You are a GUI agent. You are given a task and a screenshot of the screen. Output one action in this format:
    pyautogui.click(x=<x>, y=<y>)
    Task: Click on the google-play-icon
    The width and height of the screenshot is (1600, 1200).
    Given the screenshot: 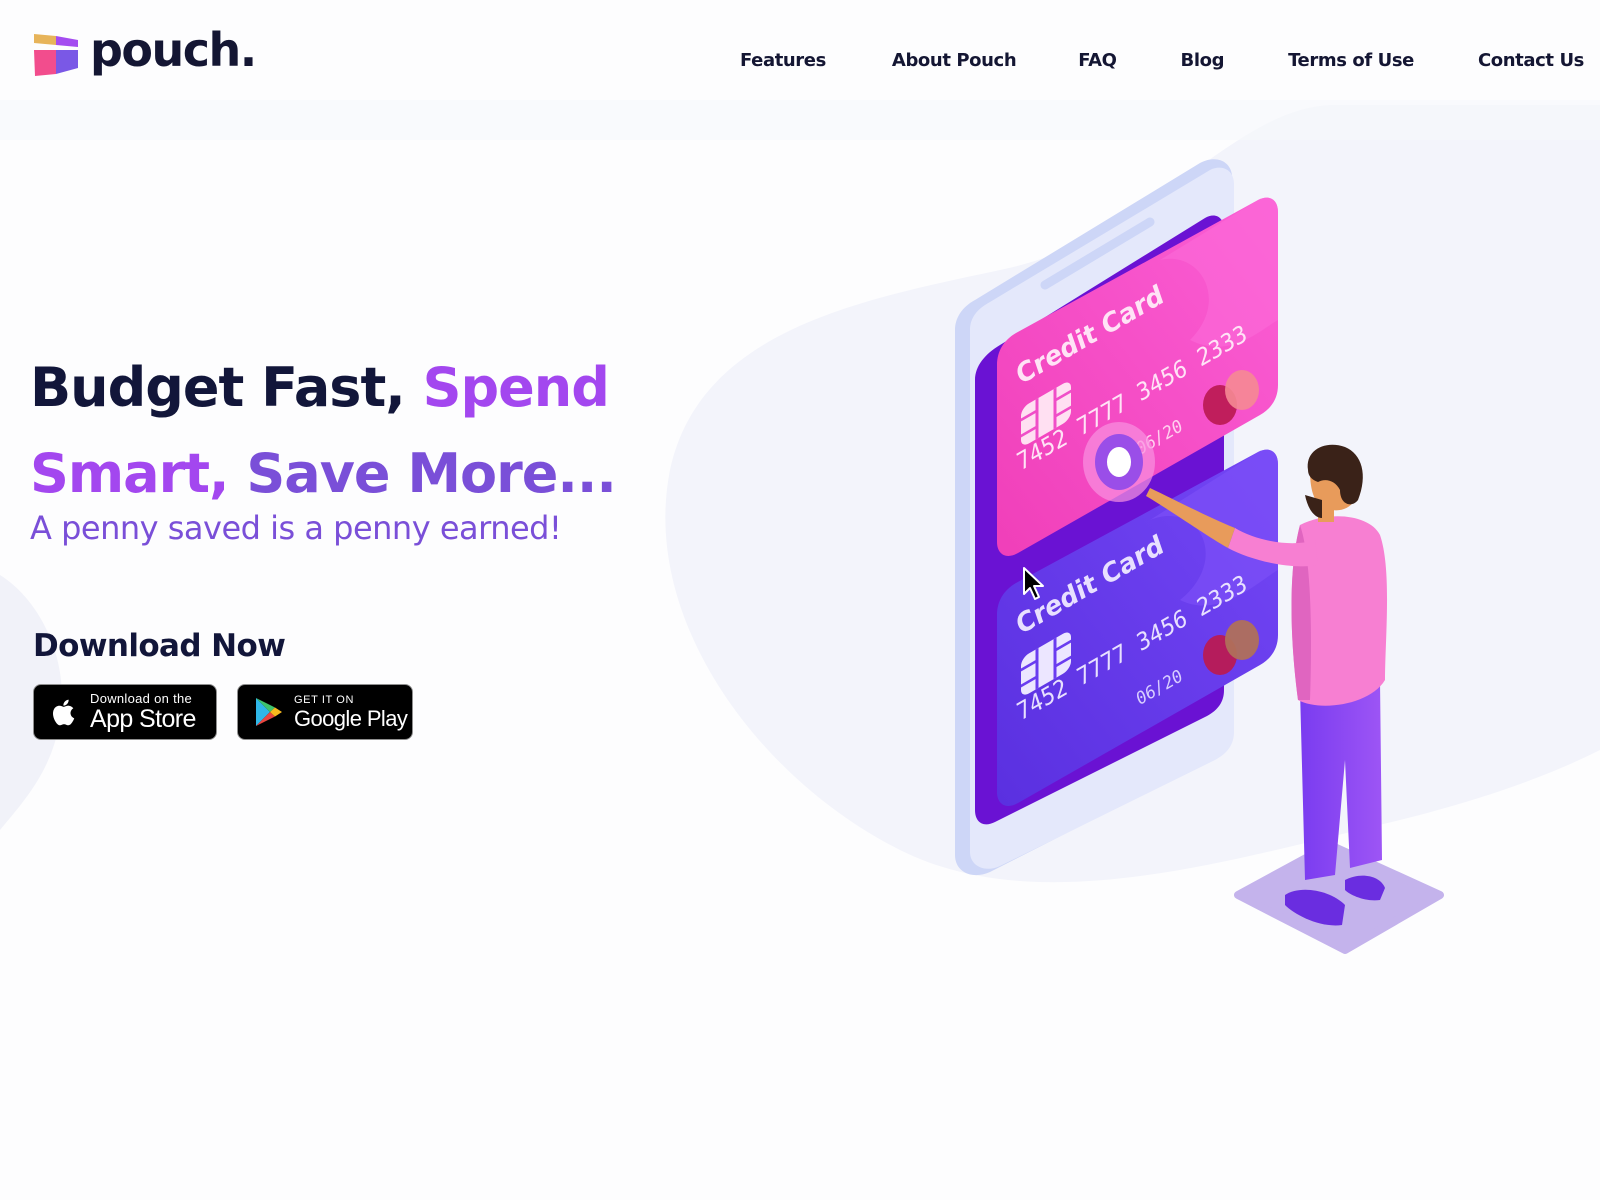 What is the action you would take?
    pyautogui.click(x=269, y=712)
    